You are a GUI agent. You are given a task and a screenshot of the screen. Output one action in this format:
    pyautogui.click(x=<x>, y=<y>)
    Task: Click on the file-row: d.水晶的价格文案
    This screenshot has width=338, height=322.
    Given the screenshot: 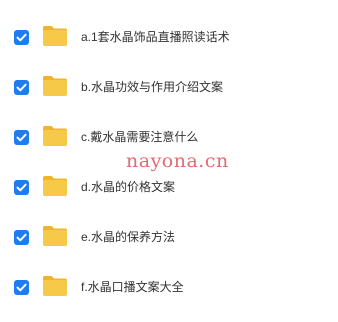 What is the action you would take?
    pyautogui.click(x=169, y=187)
    